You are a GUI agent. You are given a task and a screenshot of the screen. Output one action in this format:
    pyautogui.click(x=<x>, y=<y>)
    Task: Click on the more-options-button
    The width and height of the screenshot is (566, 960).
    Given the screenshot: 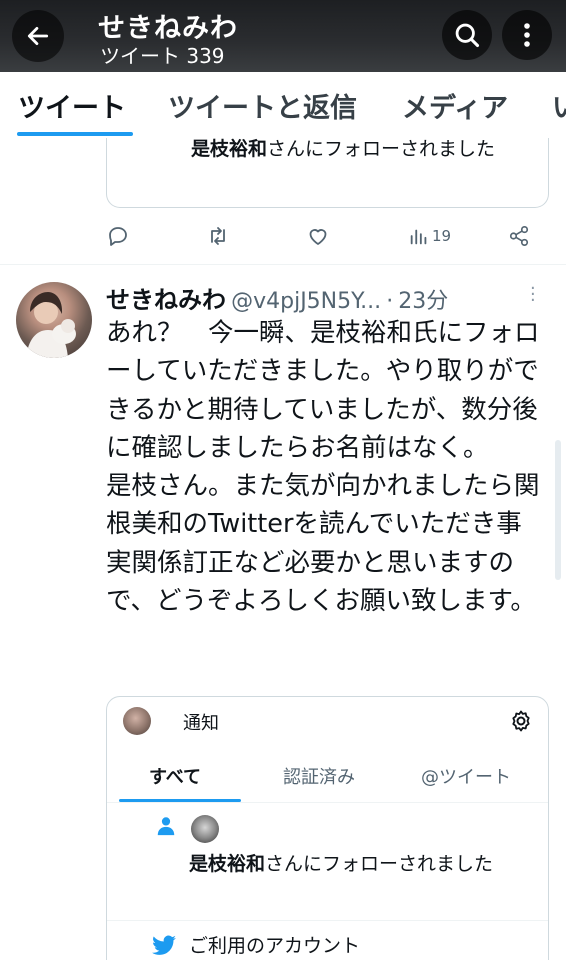 What is the action you would take?
    pyautogui.click(x=527, y=35)
    